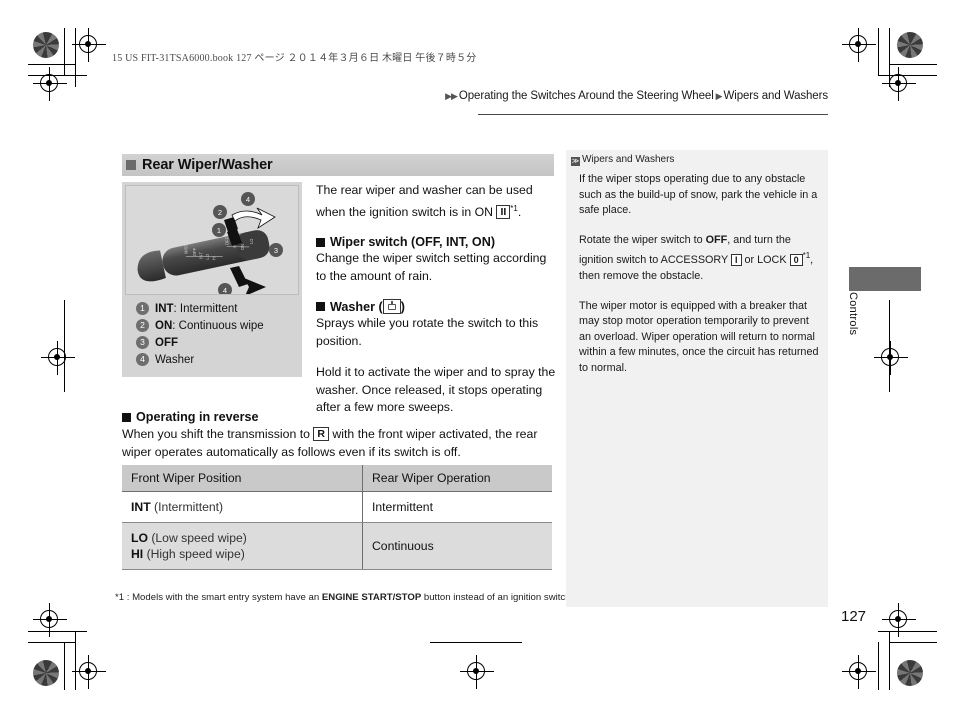  Describe the element at coordinates (220, 212) in the screenshot. I see `svg-text: 2` at that location.